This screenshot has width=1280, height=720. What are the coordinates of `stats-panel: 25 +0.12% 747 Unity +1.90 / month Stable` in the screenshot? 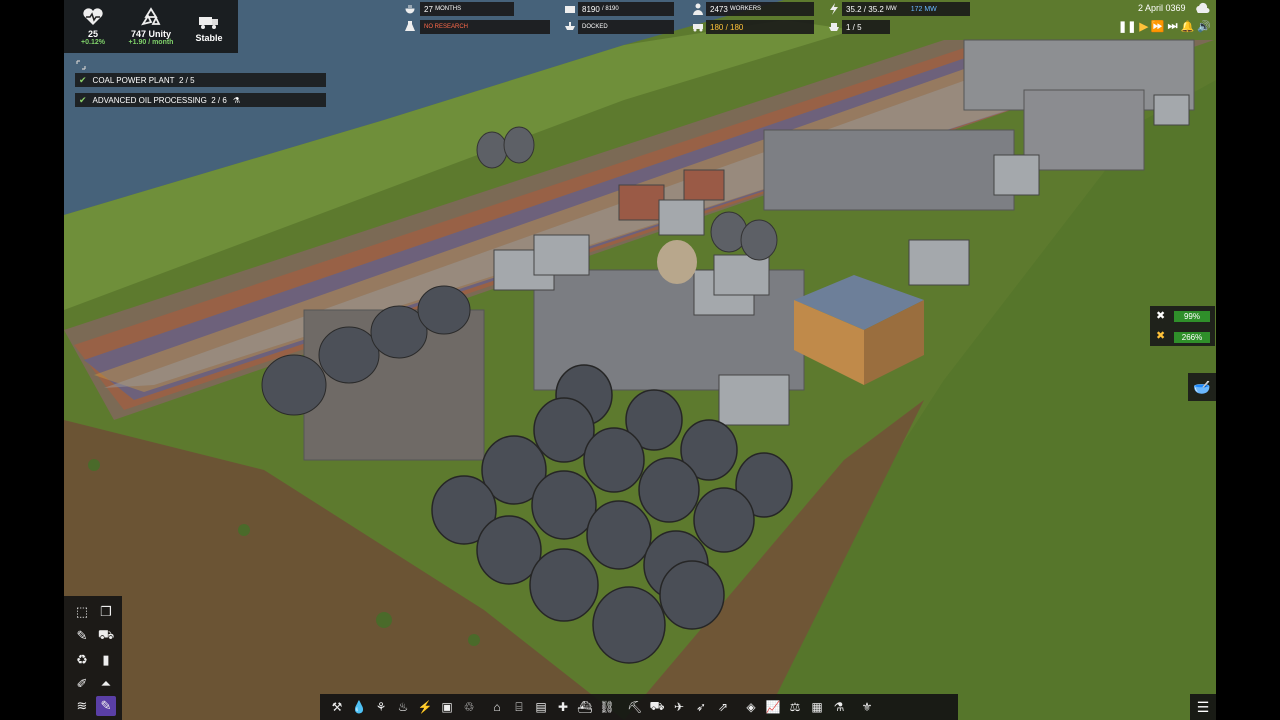 It's located at (151, 26).